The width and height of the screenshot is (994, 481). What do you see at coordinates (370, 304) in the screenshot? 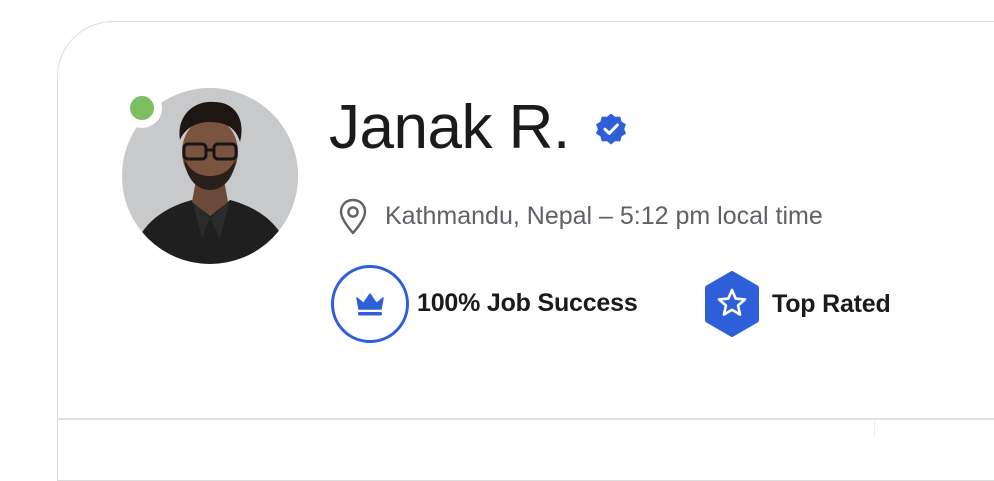
I see `crown-icon` at bounding box center [370, 304].